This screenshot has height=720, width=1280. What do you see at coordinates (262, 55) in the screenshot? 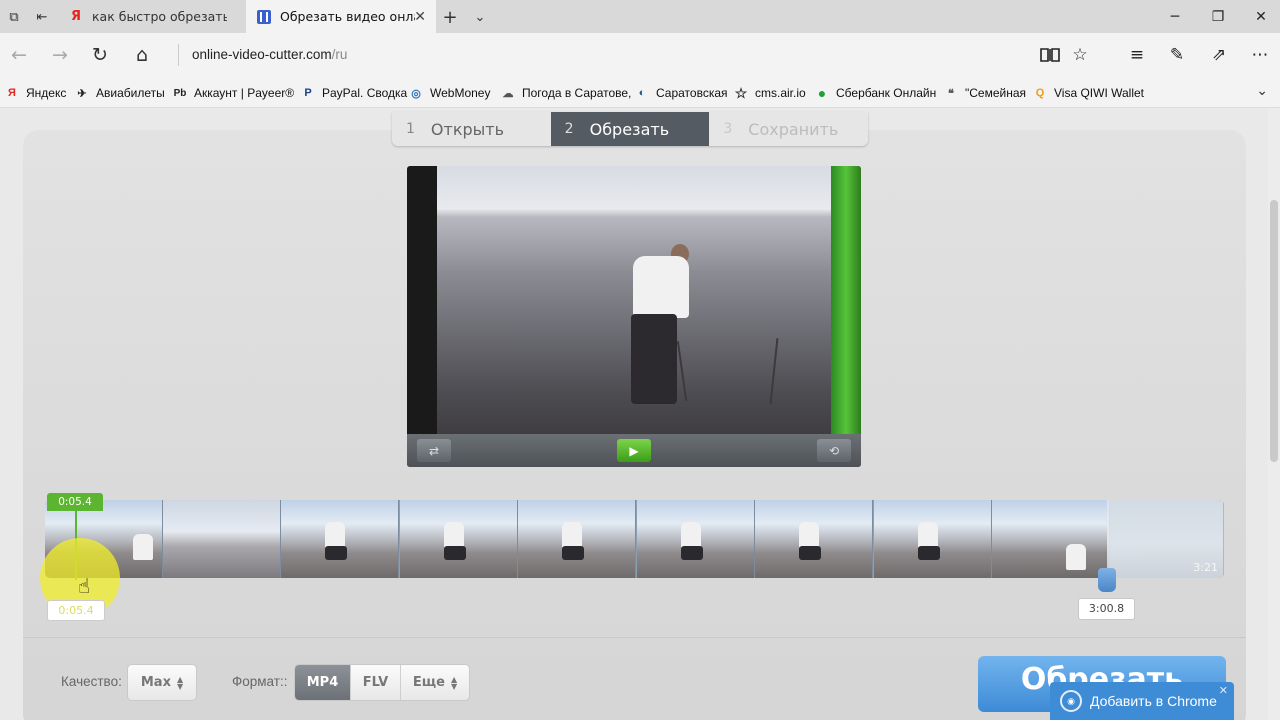
I see `url-field: online-video-cutter.com/ru` at bounding box center [262, 55].